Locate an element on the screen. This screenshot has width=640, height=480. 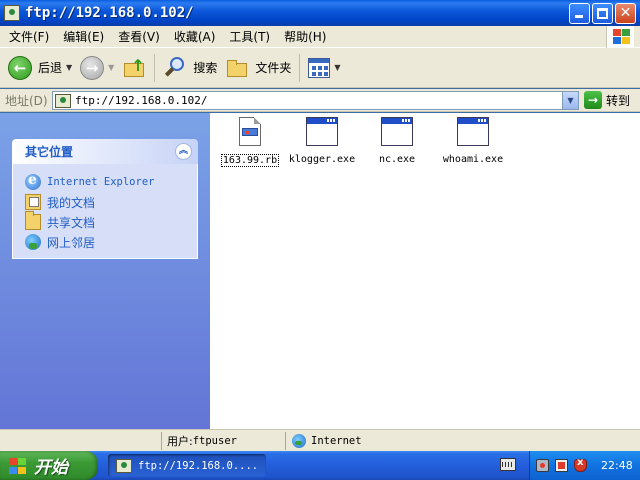
start-button: 开始 is located at coordinates (49, 465).